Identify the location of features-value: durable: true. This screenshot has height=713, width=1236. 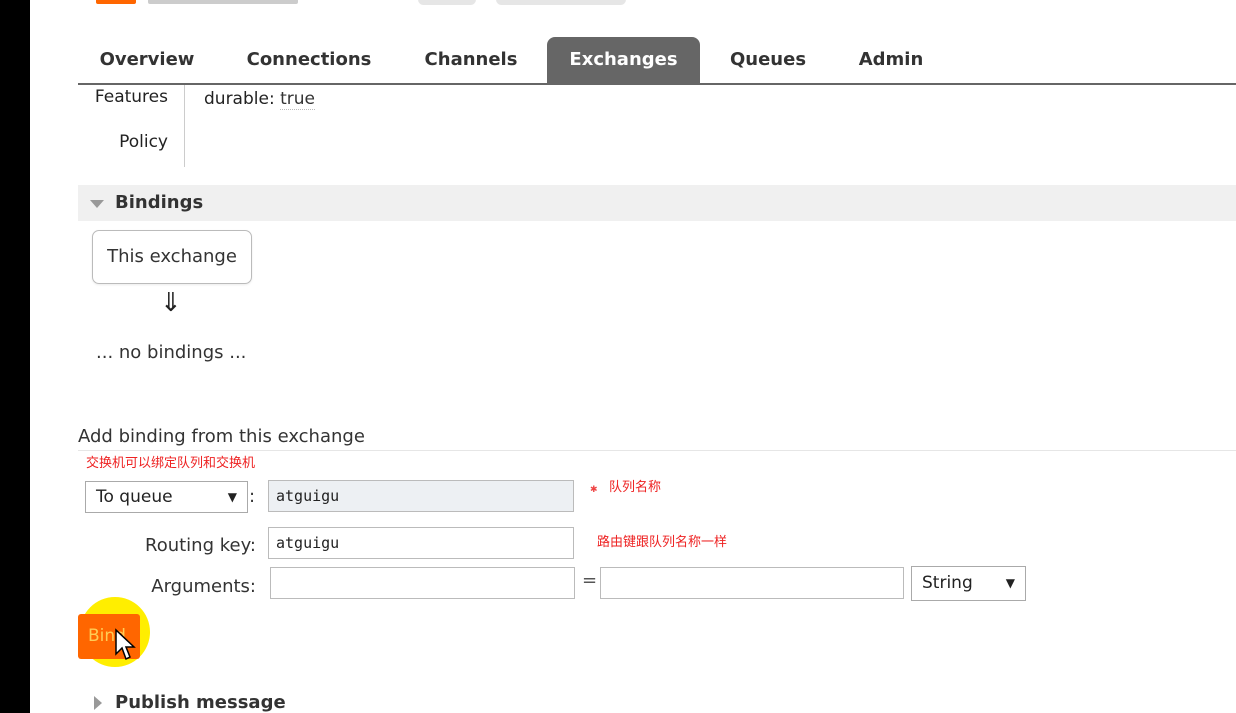
(259, 99).